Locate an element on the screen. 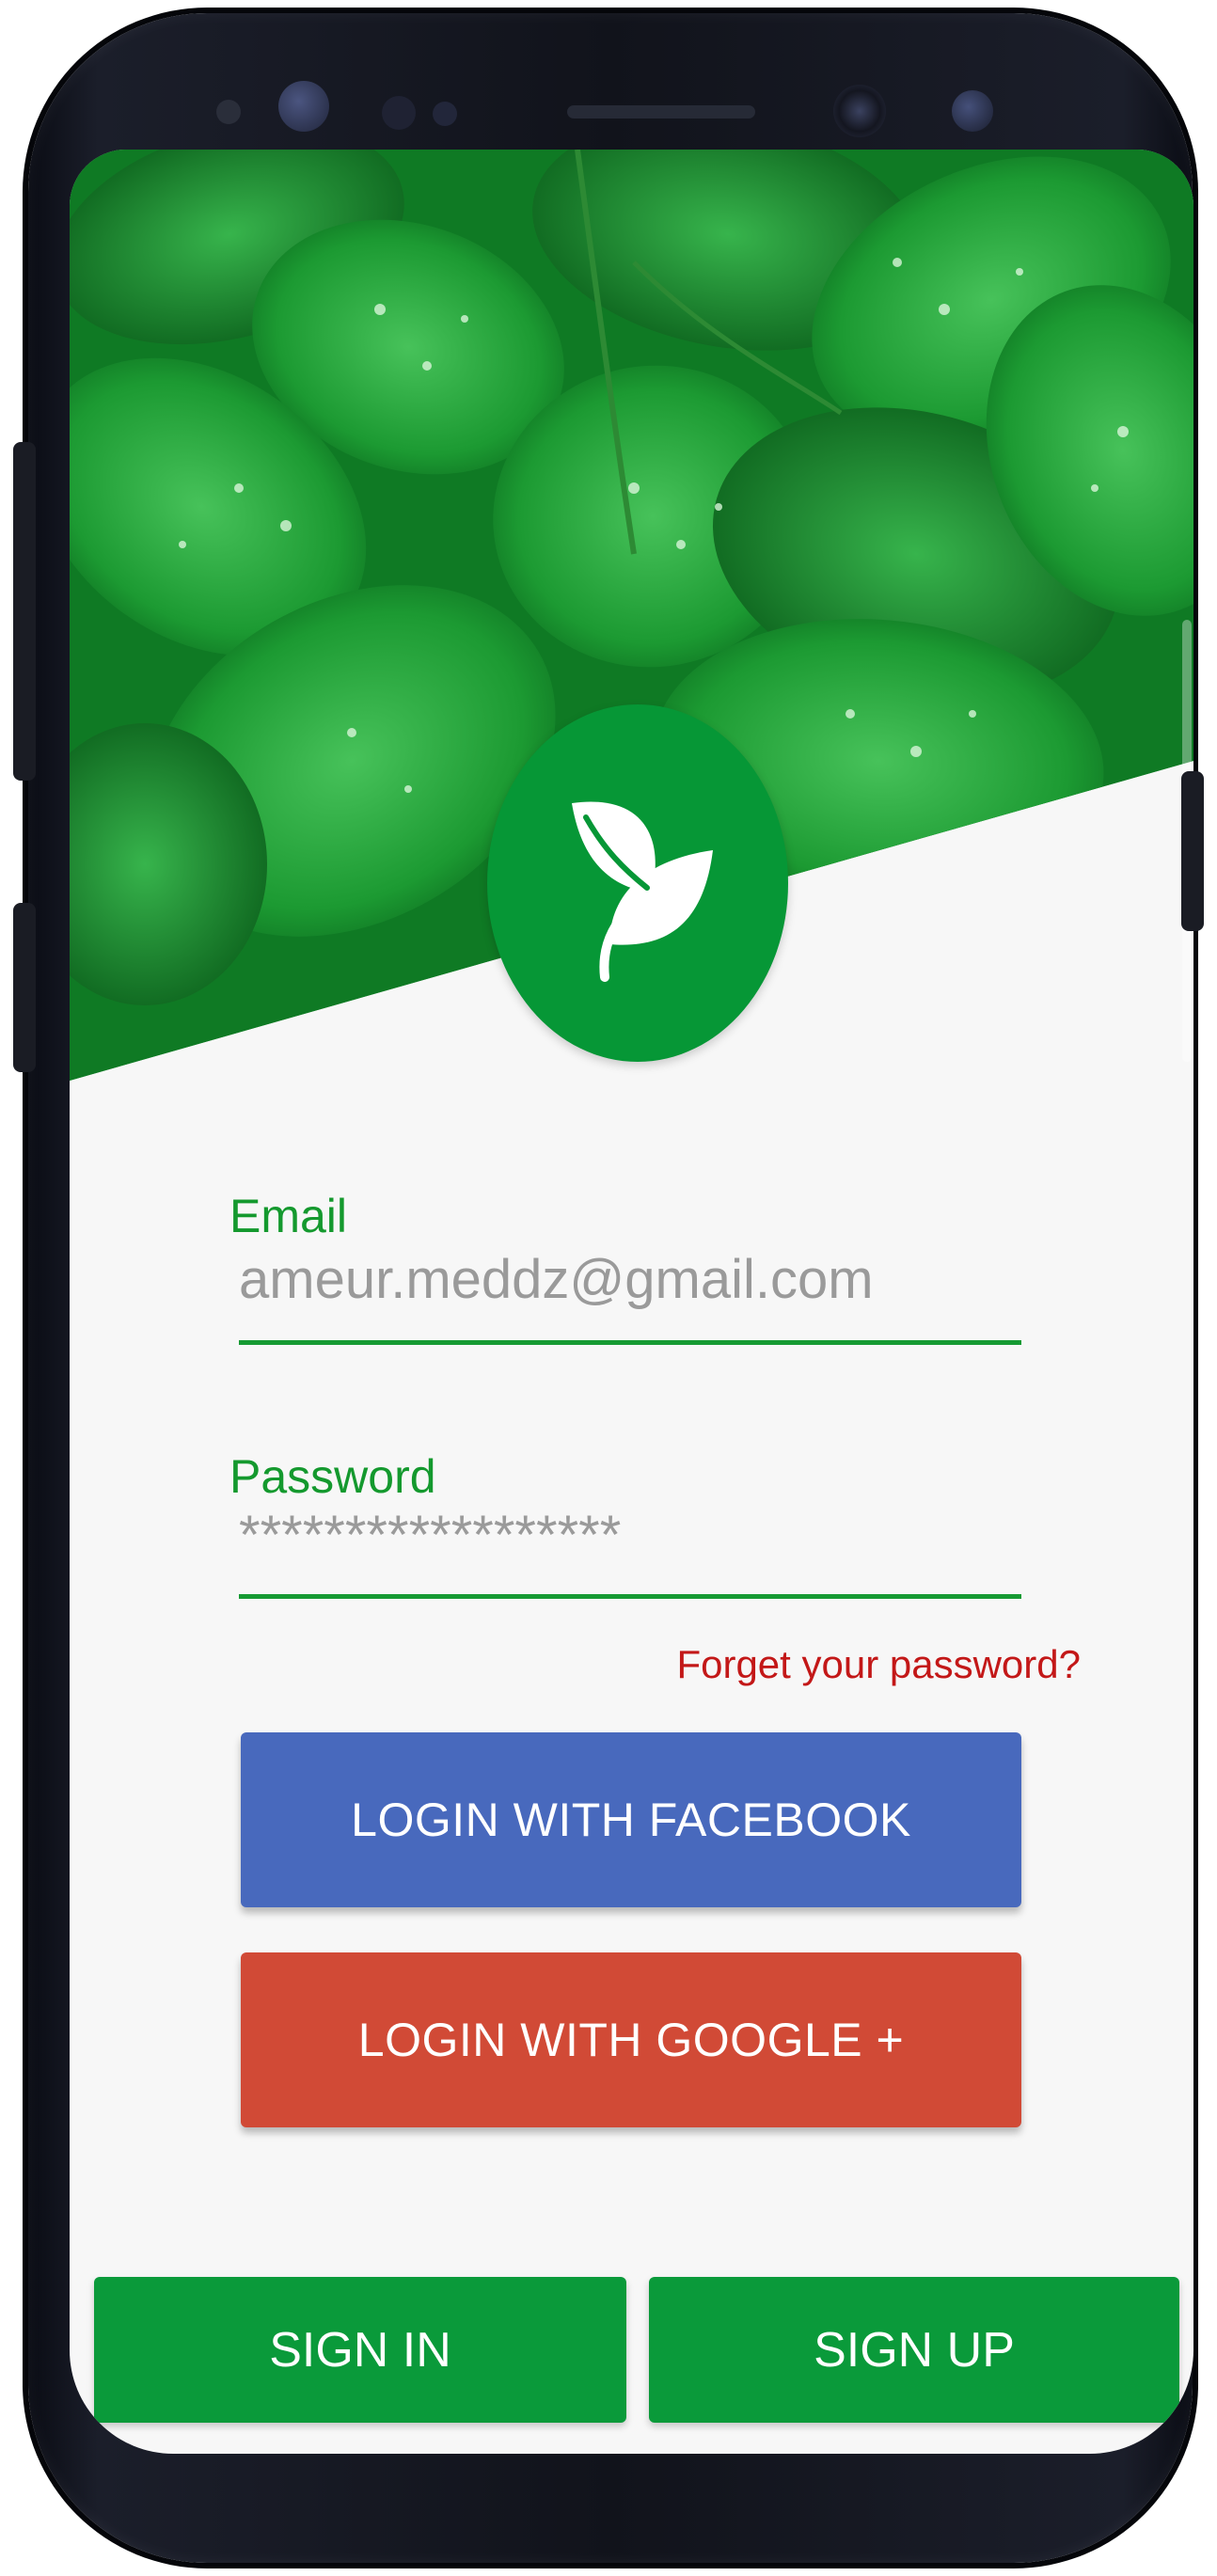  bixby-button is located at coordinates (24, 987).